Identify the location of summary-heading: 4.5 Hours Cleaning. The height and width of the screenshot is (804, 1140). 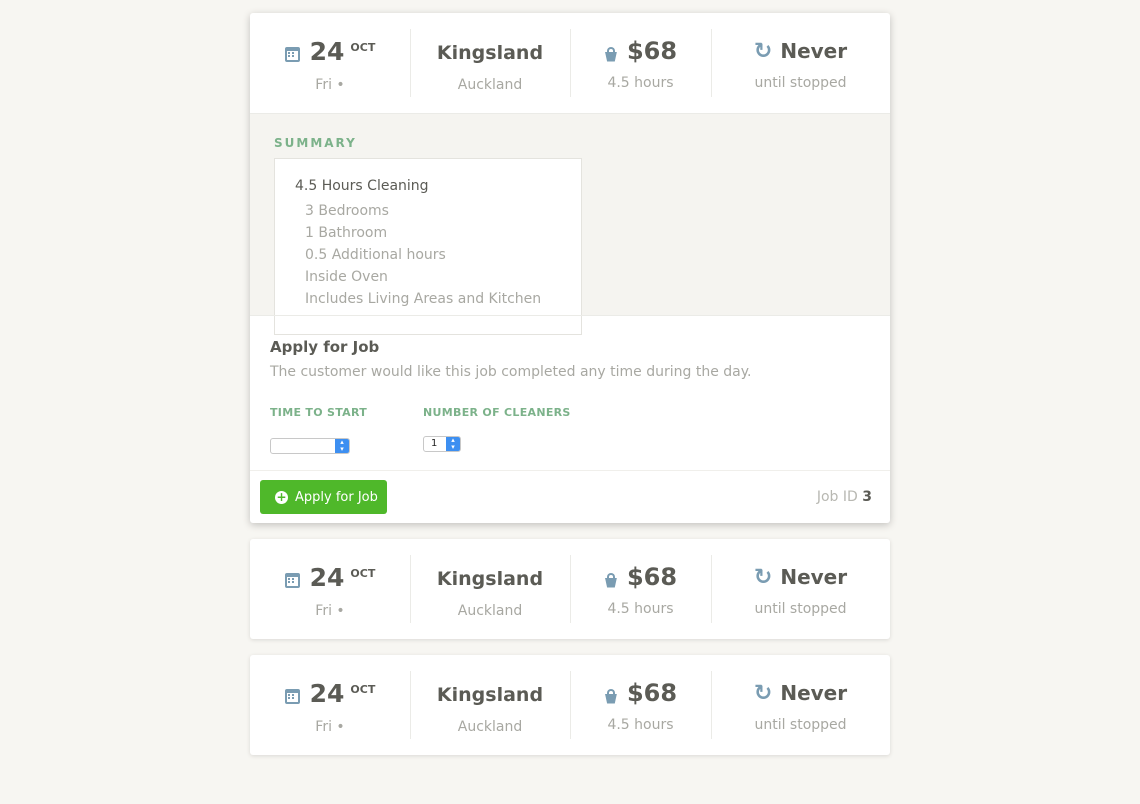
(362, 186).